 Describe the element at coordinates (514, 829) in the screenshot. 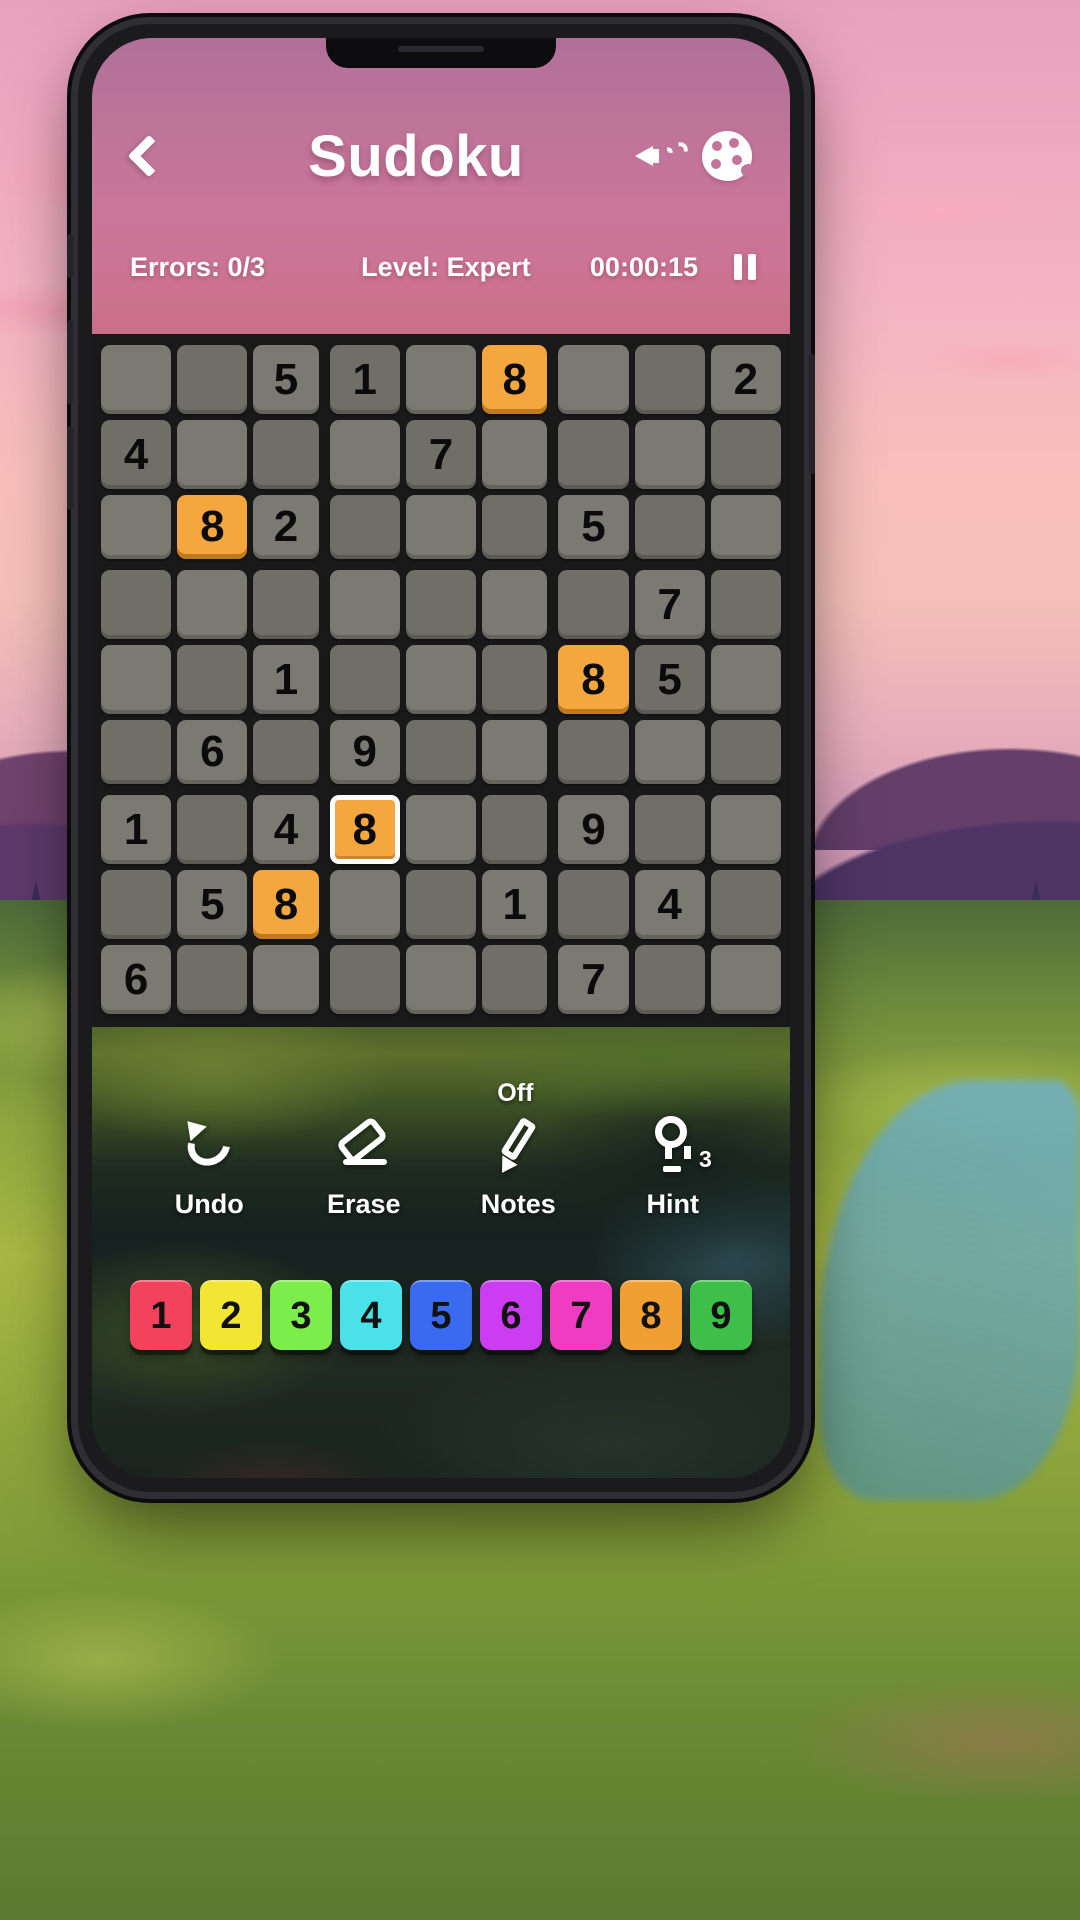

I see `sudoku-cell-r7c6` at that location.